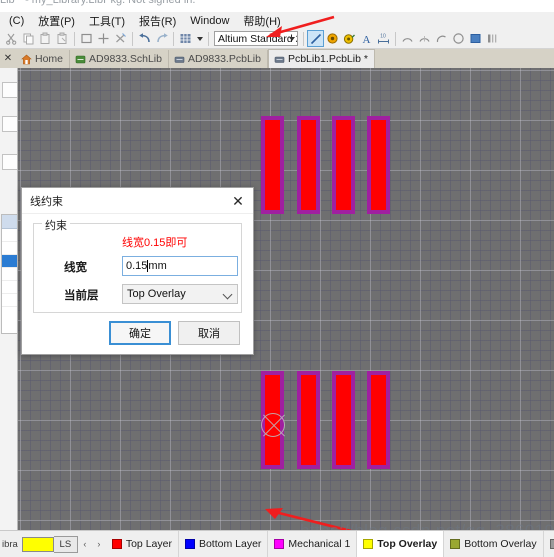 The height and width of the screenshot is (557, 554). Describe the element at coordinates (10, 544) in the screenshot. I see `statusbar-left-label: ibra` at that location.